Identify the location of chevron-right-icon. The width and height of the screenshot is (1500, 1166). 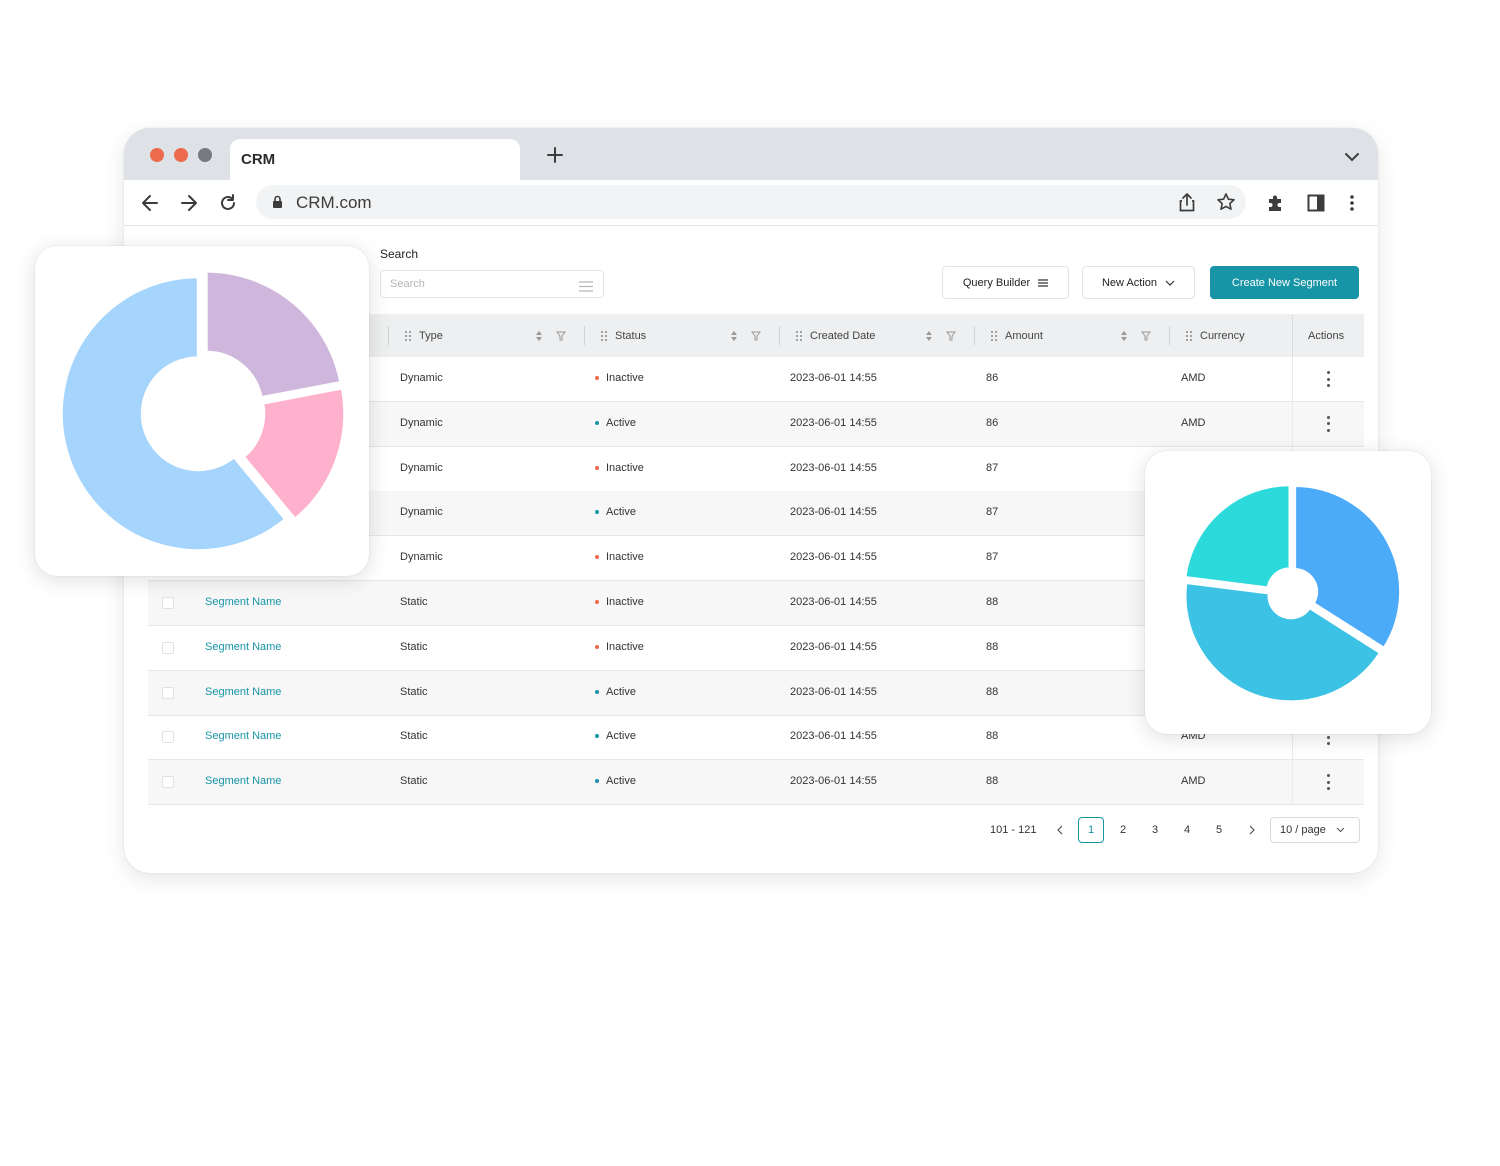
(1252, 830).